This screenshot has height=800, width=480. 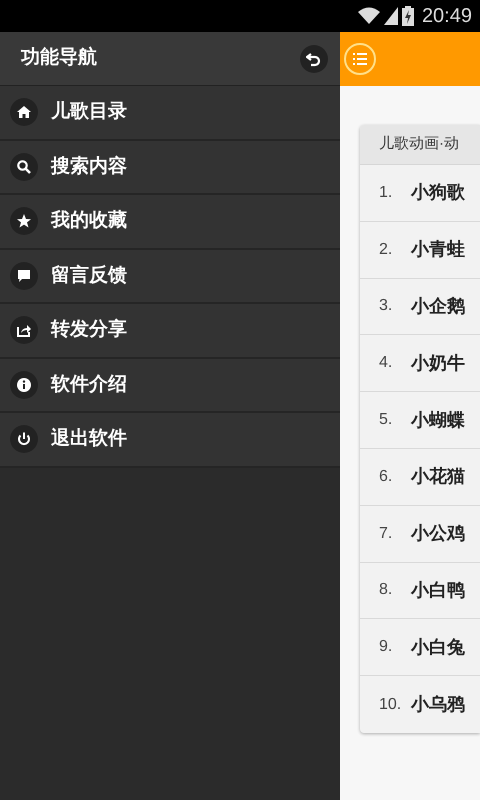 I want to click on signal-icon, so click(x=391, y=16).